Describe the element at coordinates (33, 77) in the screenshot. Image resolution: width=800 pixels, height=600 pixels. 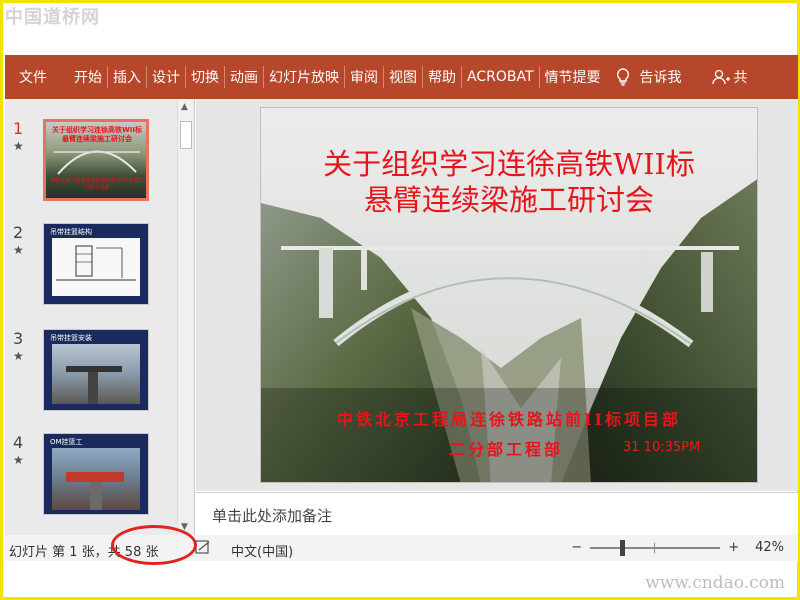
I see `tab-file: 文件` at that location.